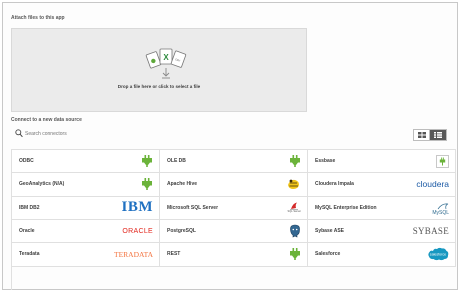 The width and height of the screenshot is (460, 292). I want to click on postgresql-icon, so click(295, 231).